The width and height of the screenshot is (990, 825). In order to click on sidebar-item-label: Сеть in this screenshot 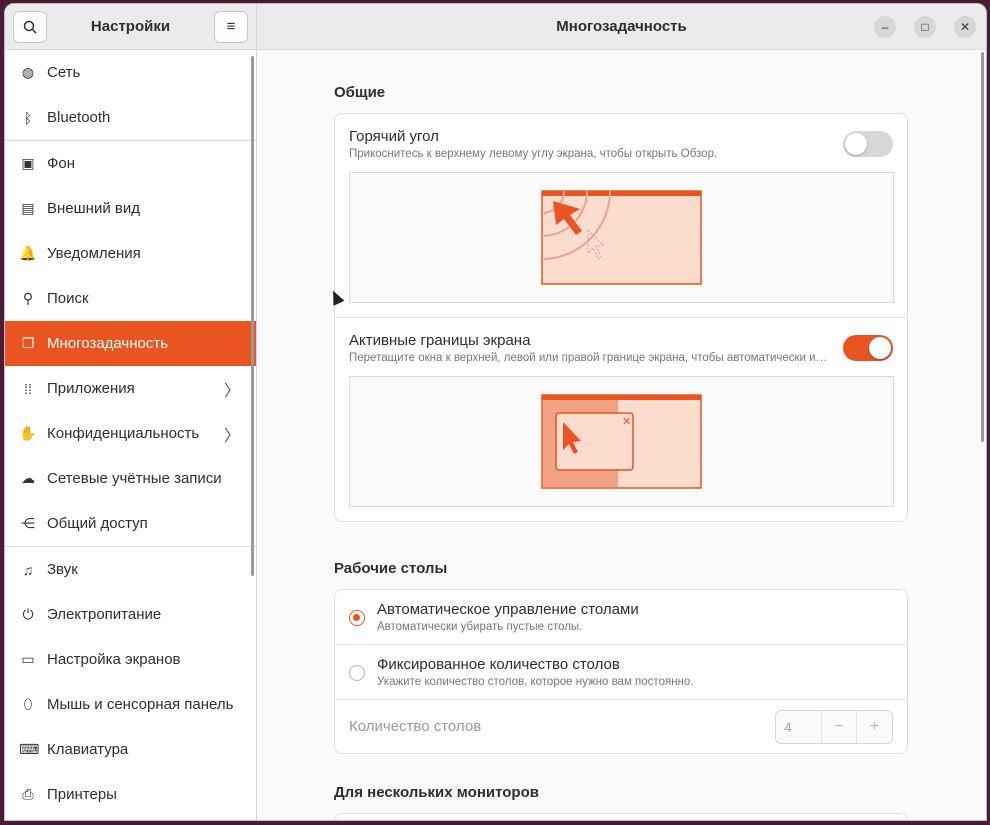, I will do `click(64, 72)`.